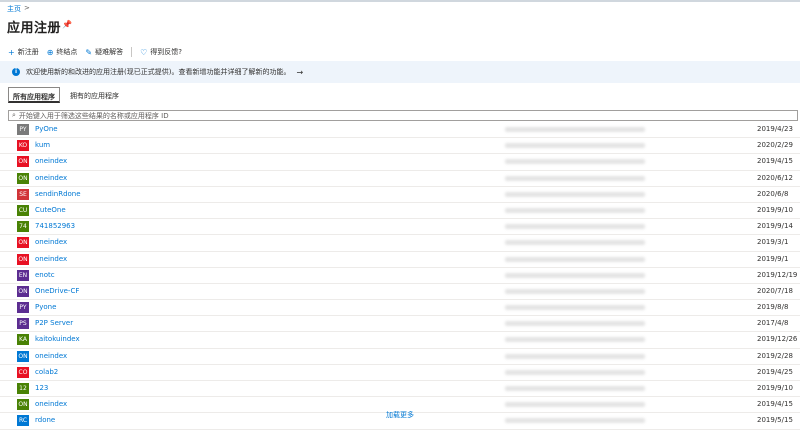  Describe the element at coordinates (23, 194) in the screenshot. I see `app-avatar: SE` at that location.